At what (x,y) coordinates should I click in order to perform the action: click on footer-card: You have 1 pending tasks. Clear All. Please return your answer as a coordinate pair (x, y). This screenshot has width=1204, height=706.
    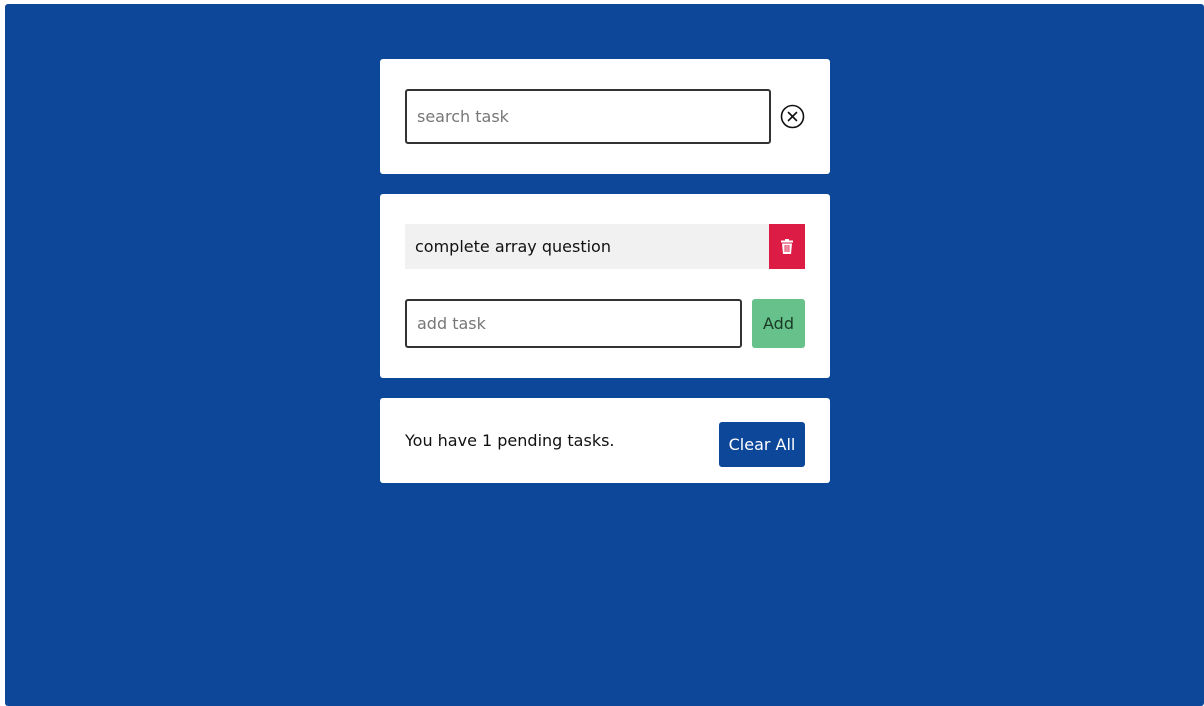
    Looking at the image, I should click on (605, 440).